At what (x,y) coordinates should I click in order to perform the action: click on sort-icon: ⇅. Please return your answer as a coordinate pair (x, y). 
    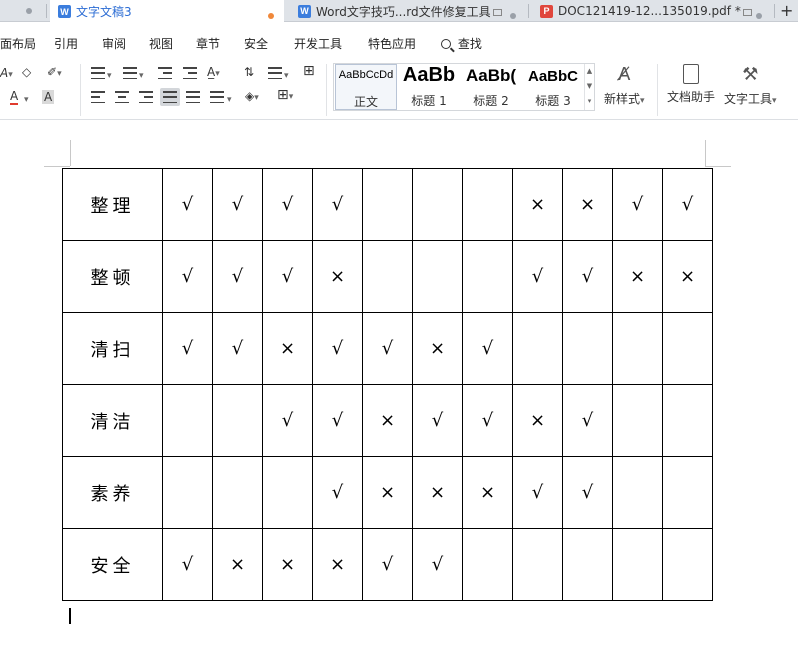
    Looking at the image, I should click on (249, 72).